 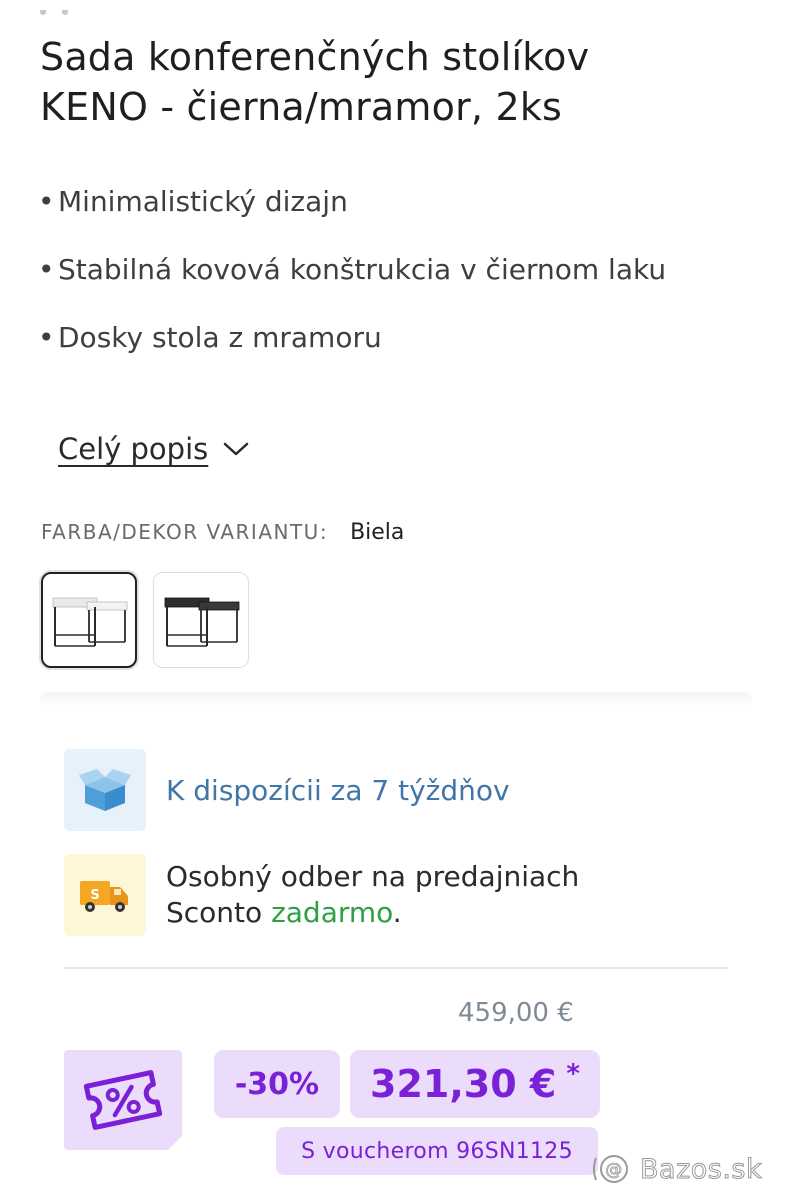 I want to click on variant-label: FARBA/DEKOR VARIANTU:, so click(x=185, y=532).